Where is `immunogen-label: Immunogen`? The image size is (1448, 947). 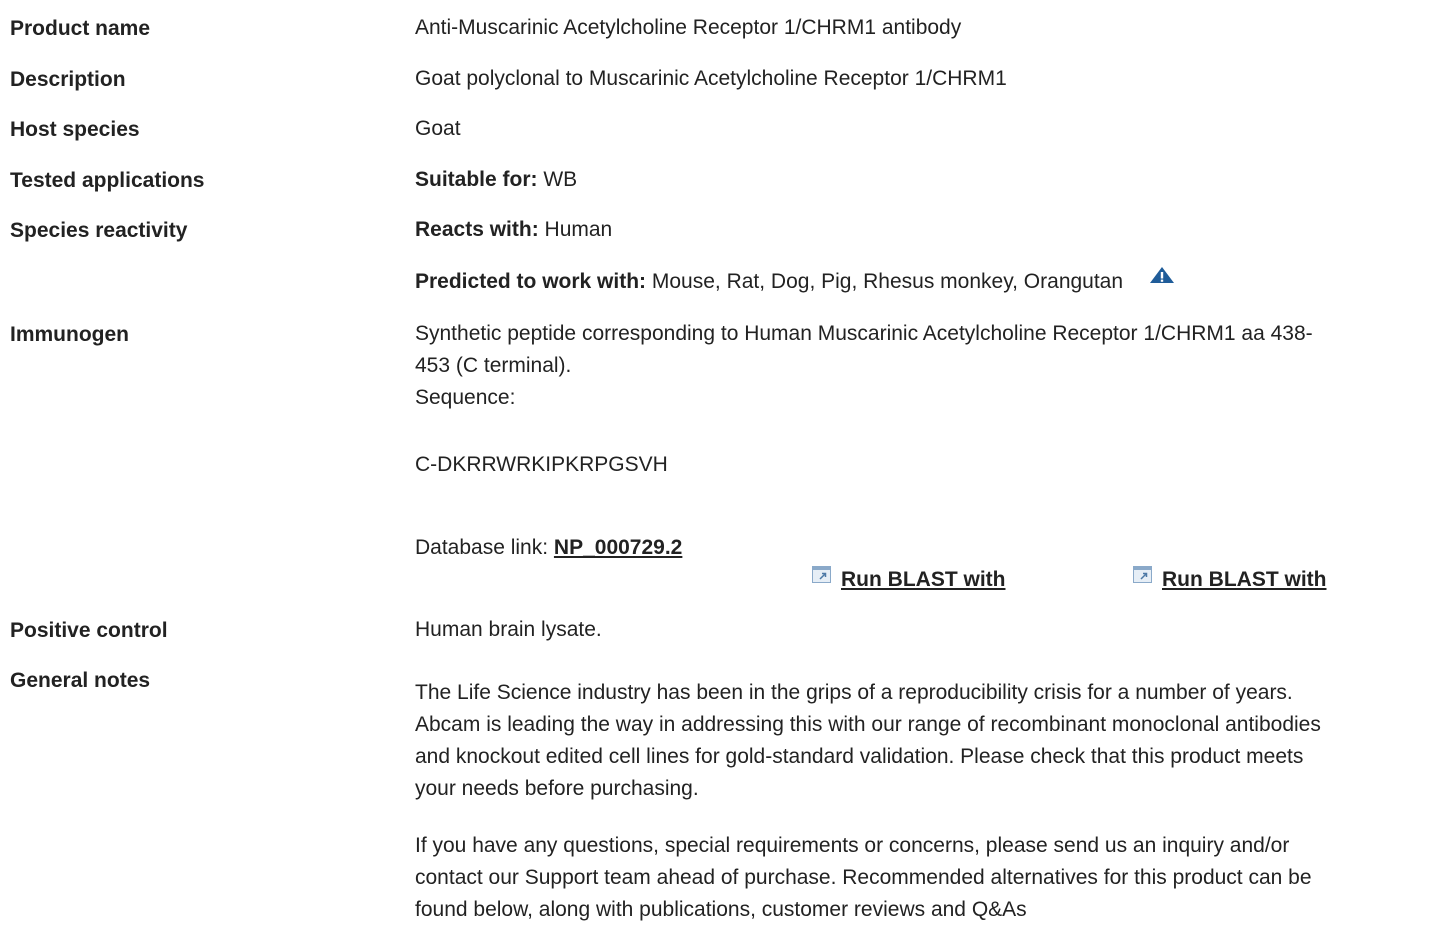
immunogen-label: Immunogen is located at coordinates (69, 334).